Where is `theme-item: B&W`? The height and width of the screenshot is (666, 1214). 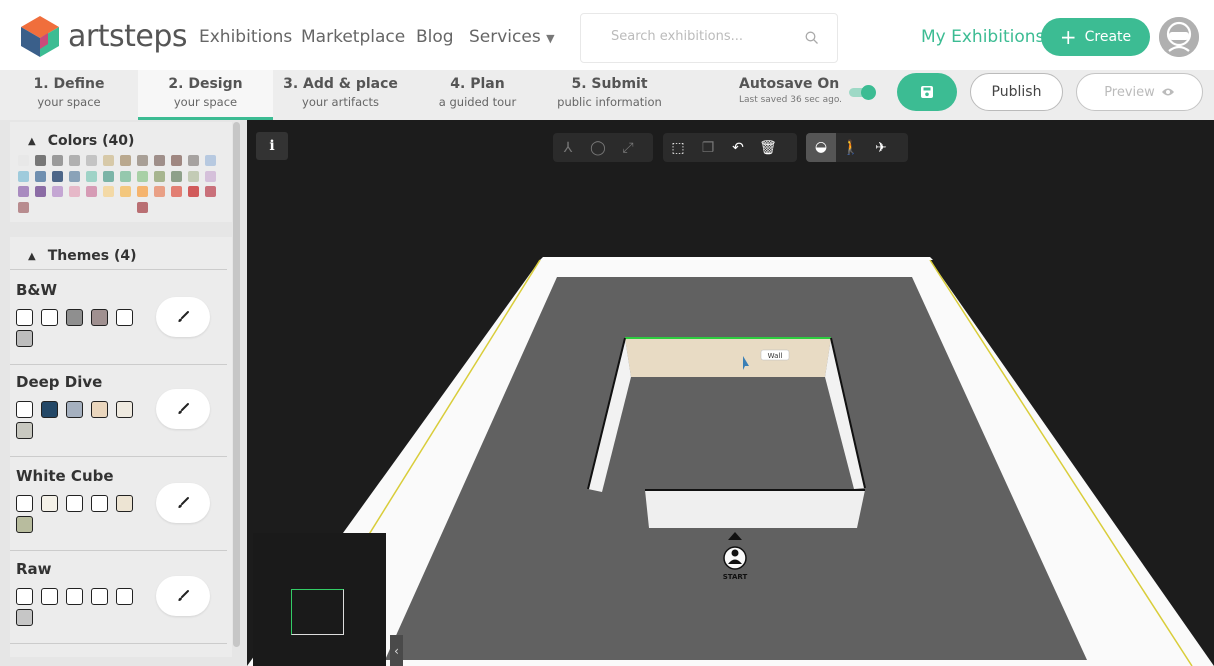
theme-item: B&W is located at coordinates (118, 318).